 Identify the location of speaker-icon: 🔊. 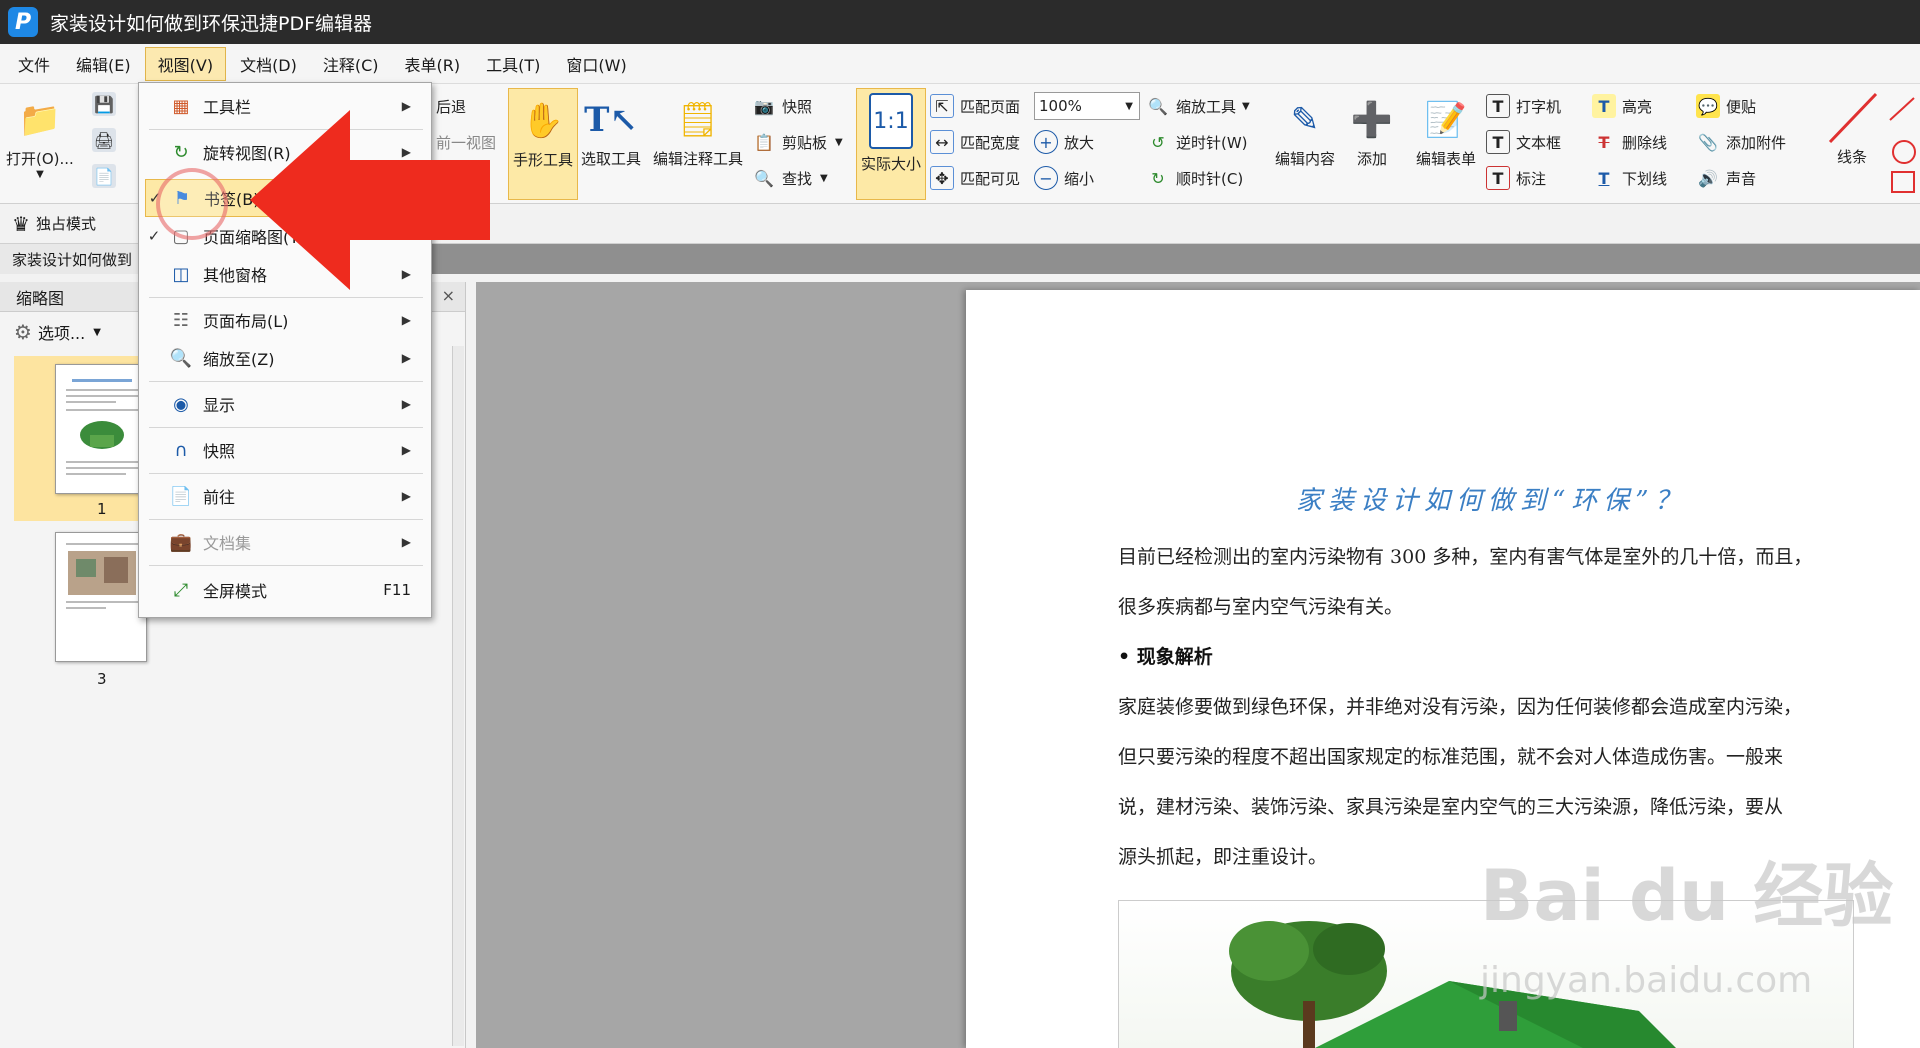
(1708, 178).